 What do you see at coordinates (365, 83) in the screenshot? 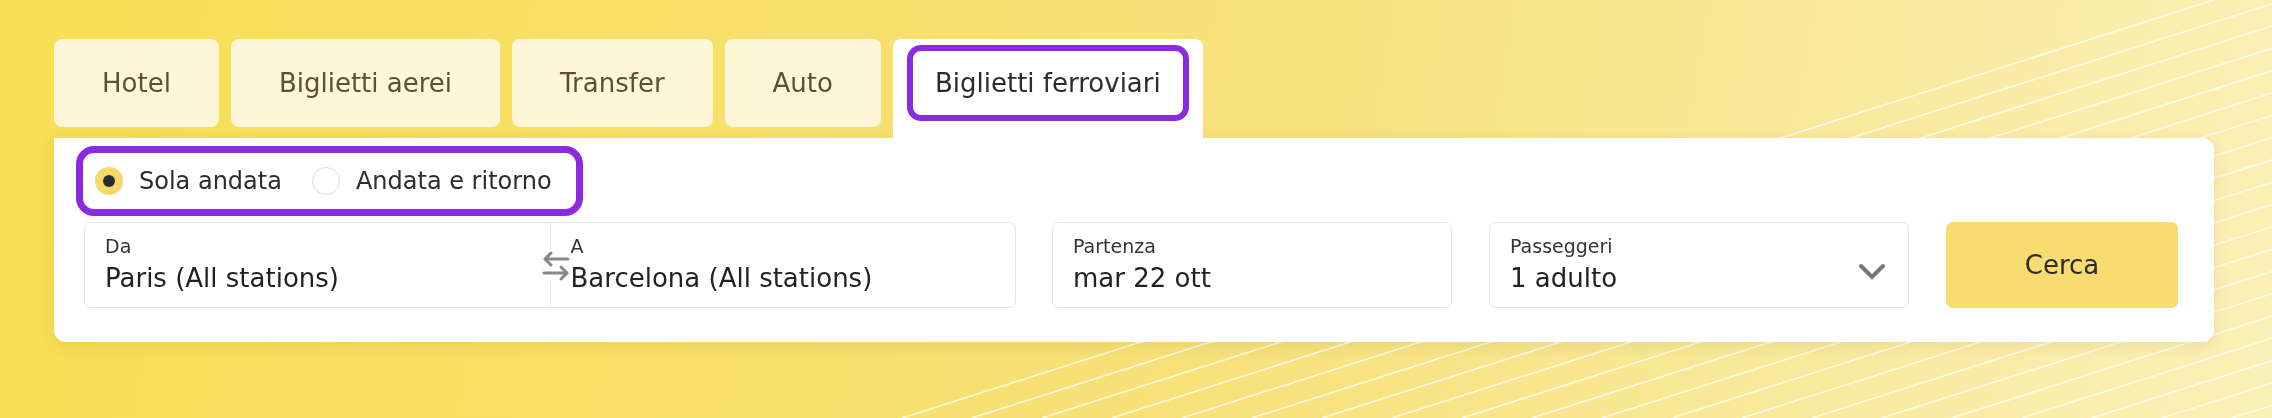
I see `tab: Biglietti aerei` at bounding box center [365, 83].